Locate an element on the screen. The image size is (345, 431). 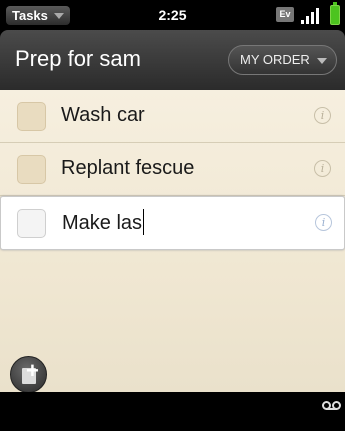
sort-order-button: MY ORDER is located at coordinates (282, 60).